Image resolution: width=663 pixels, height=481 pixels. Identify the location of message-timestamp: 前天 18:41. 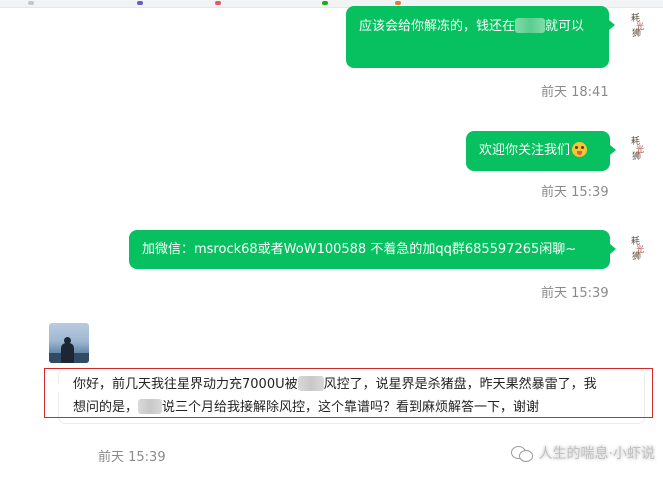
(575, 92).